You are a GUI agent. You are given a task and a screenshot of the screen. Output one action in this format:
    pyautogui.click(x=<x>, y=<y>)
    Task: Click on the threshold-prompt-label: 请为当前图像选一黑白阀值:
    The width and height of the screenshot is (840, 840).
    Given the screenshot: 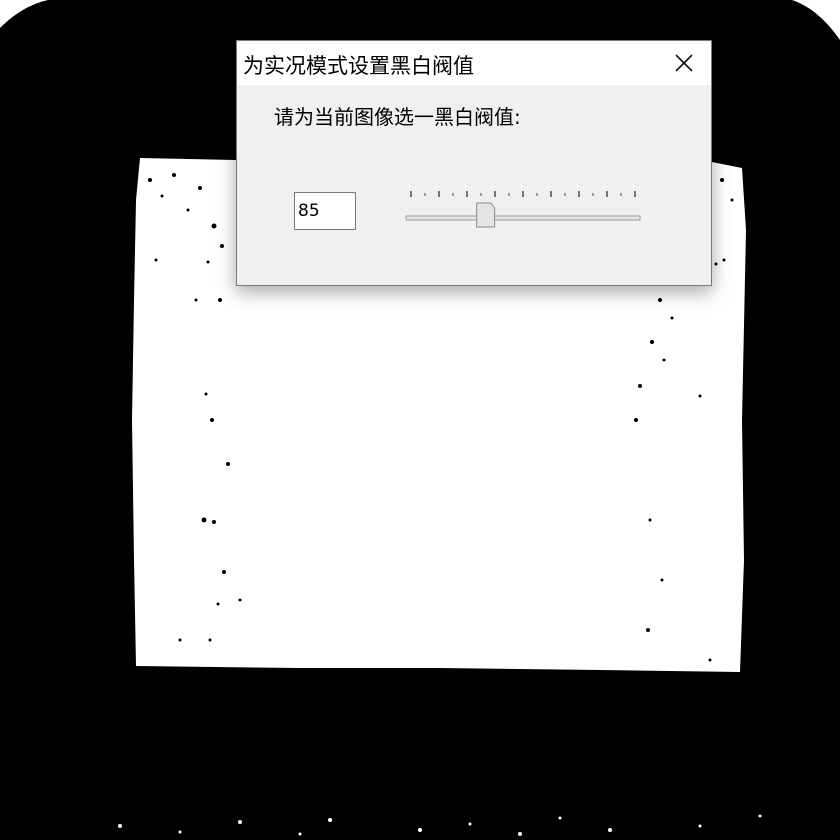 What is the action you would take?
    pyautogui.click(x=397, y=117)
    